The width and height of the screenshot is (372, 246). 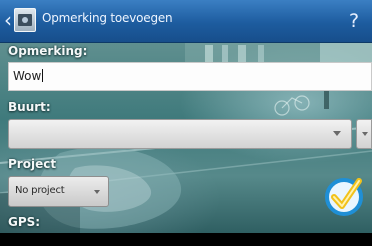 What do you see at coordinates (186, 239) in the screenshot?
I see `bottom-bar` at bounding box center [186, 239].